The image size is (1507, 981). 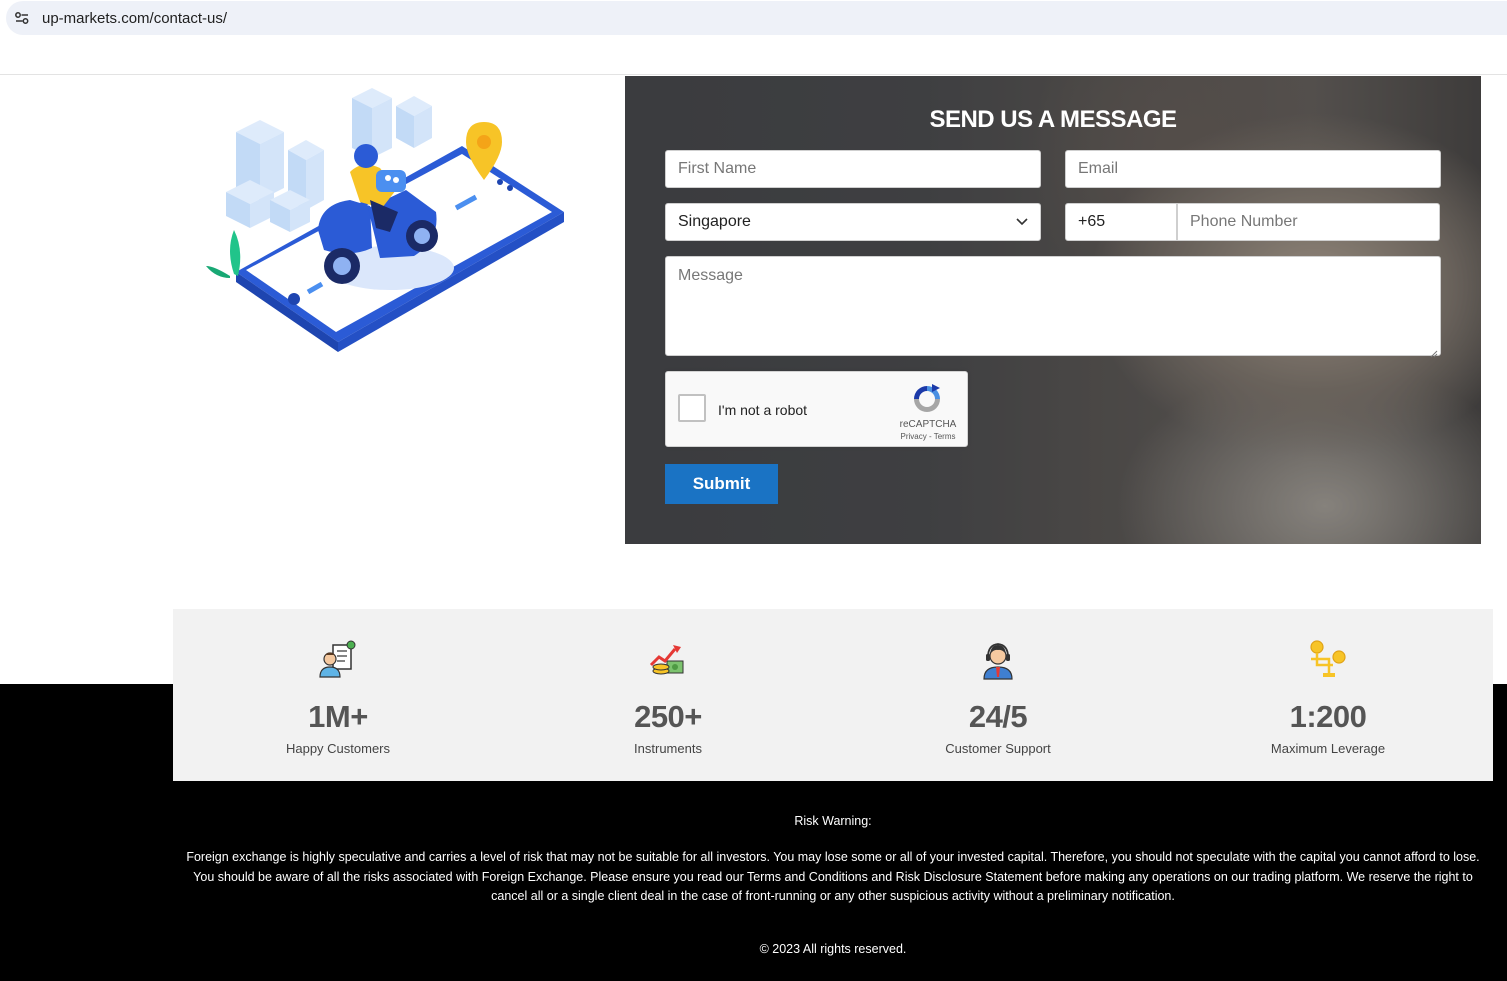 What do you see at coordinates (338, 660) in the screenshot?
I see `customer-icon` at bounding box center [338, 660].